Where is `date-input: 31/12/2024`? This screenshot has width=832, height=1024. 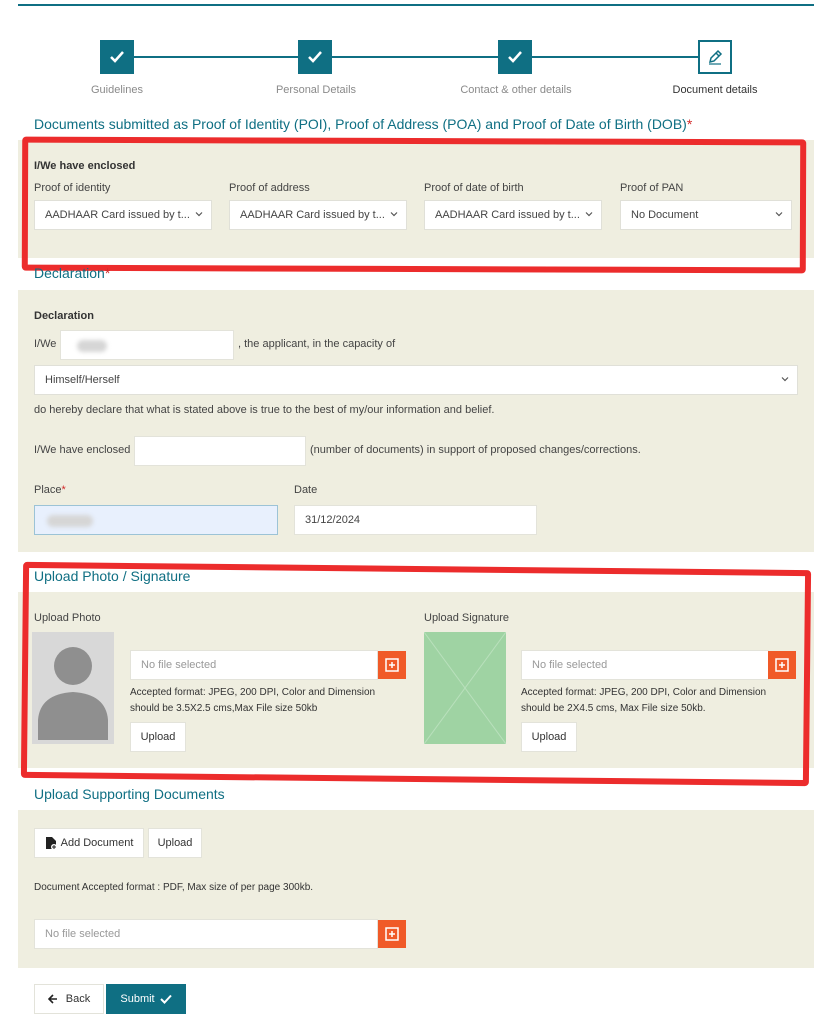
date-input: 31/12/2024 is located at coordinates (415, 520).